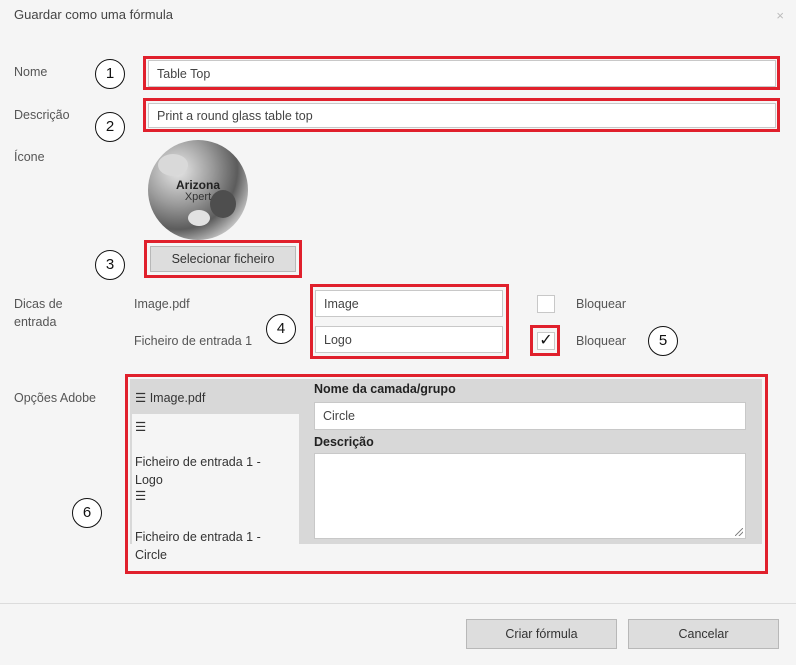 This screenshot has height=665, width=796. Describe the element at coordinates (281, 329) in the screenshot. I see `callout-4: 4` at that location.